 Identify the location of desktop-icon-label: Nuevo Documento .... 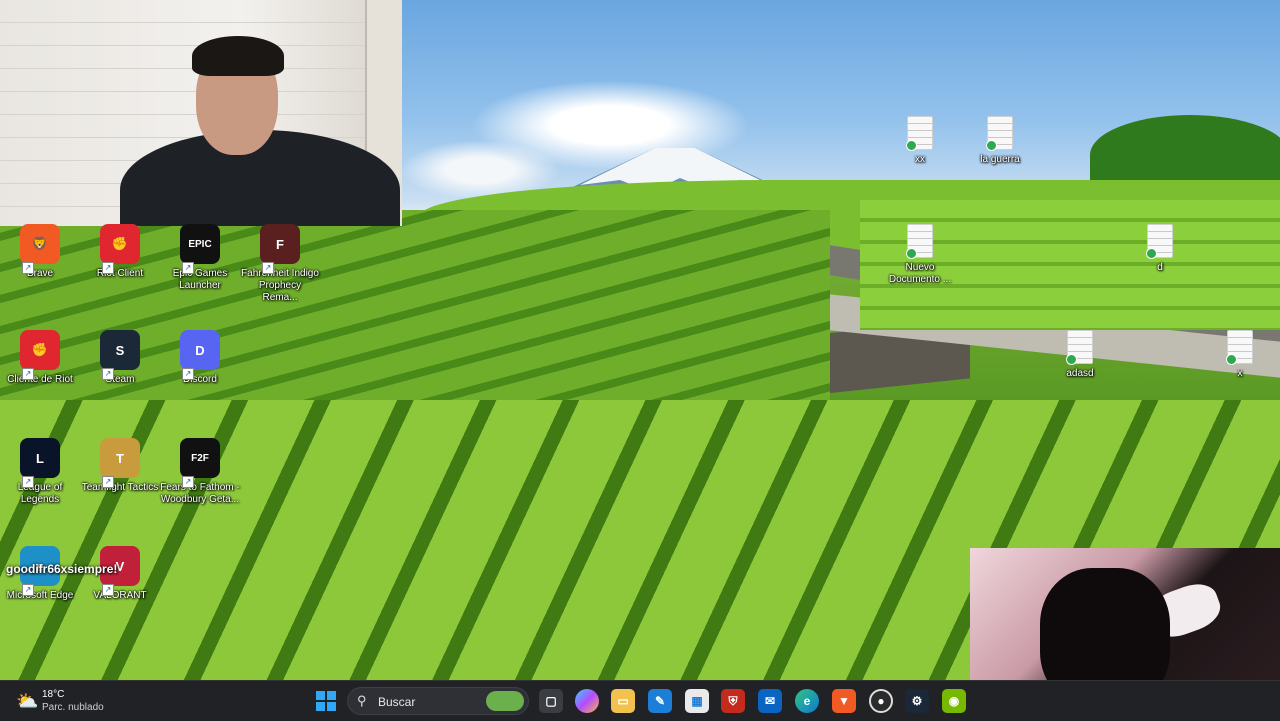
(920, 273).